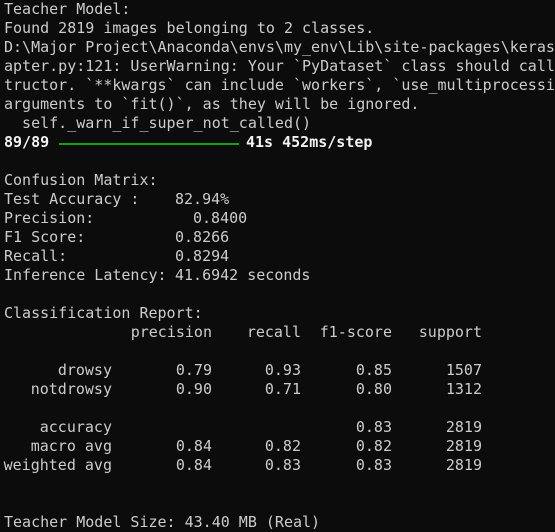 This screenshot has width=555, height=532. What do you see at coordinates (71, 389) in the screenshot?
I see `report-row-label: notdrowsy` at bounding box center [71, 389].